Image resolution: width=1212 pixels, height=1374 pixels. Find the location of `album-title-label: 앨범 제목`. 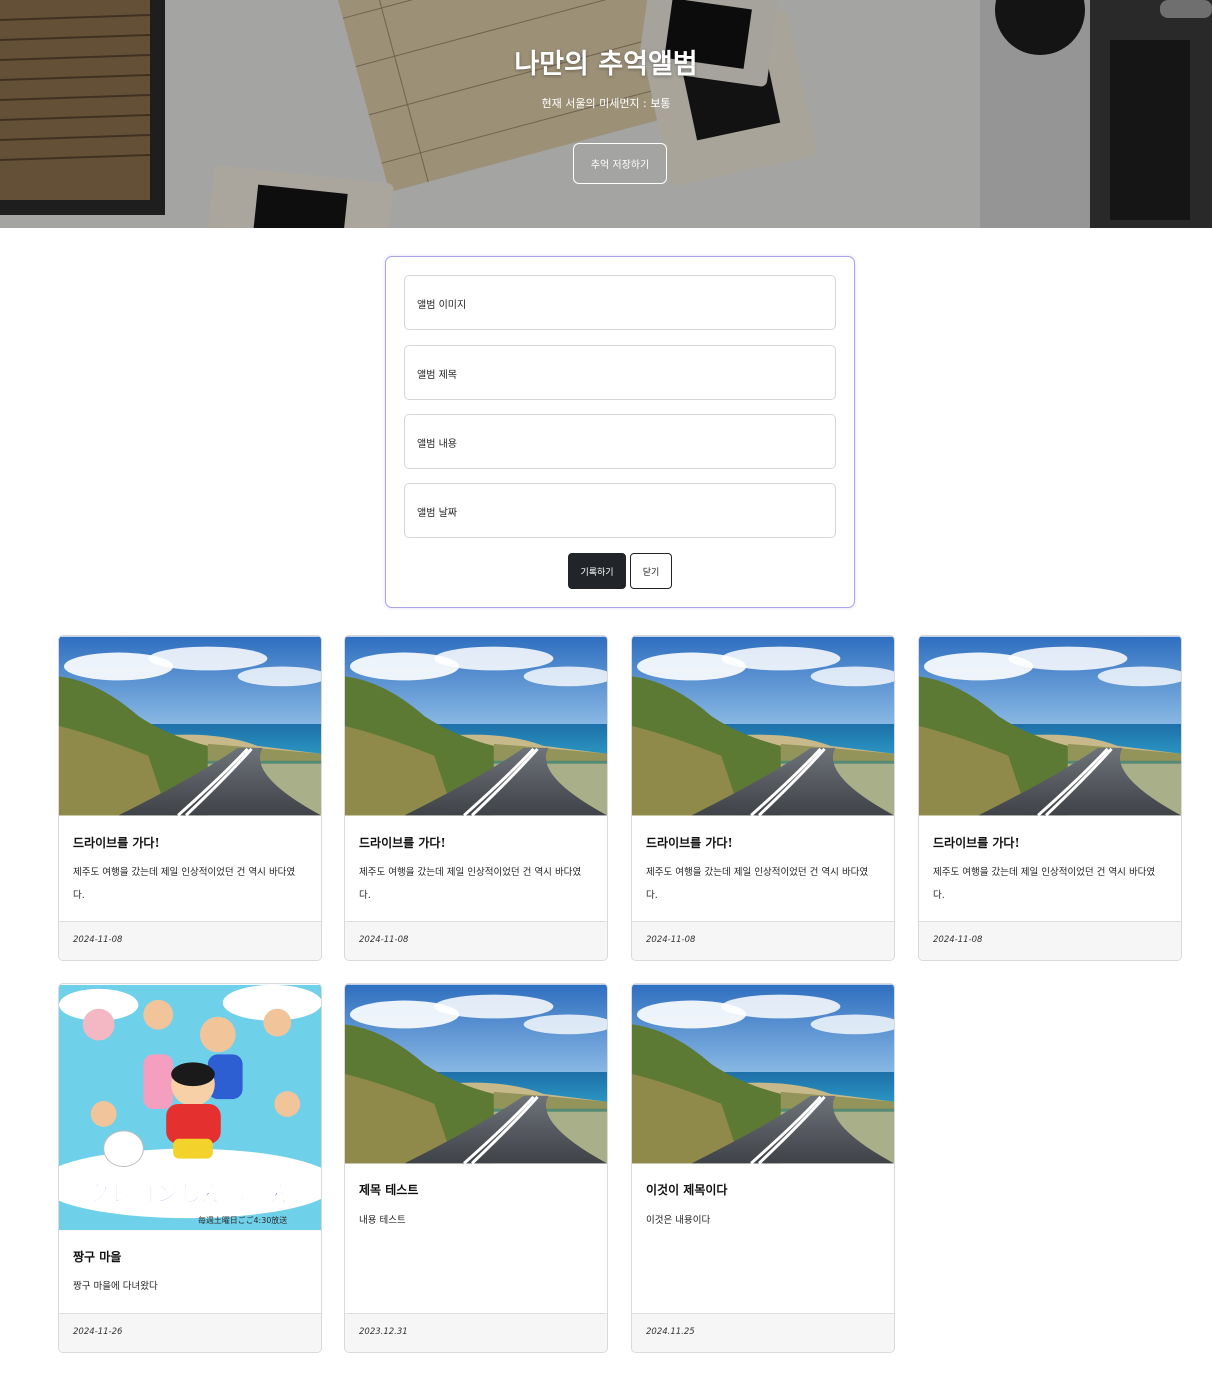

album-title-label: 앨범 제목 is located at coordinates (437, 375).